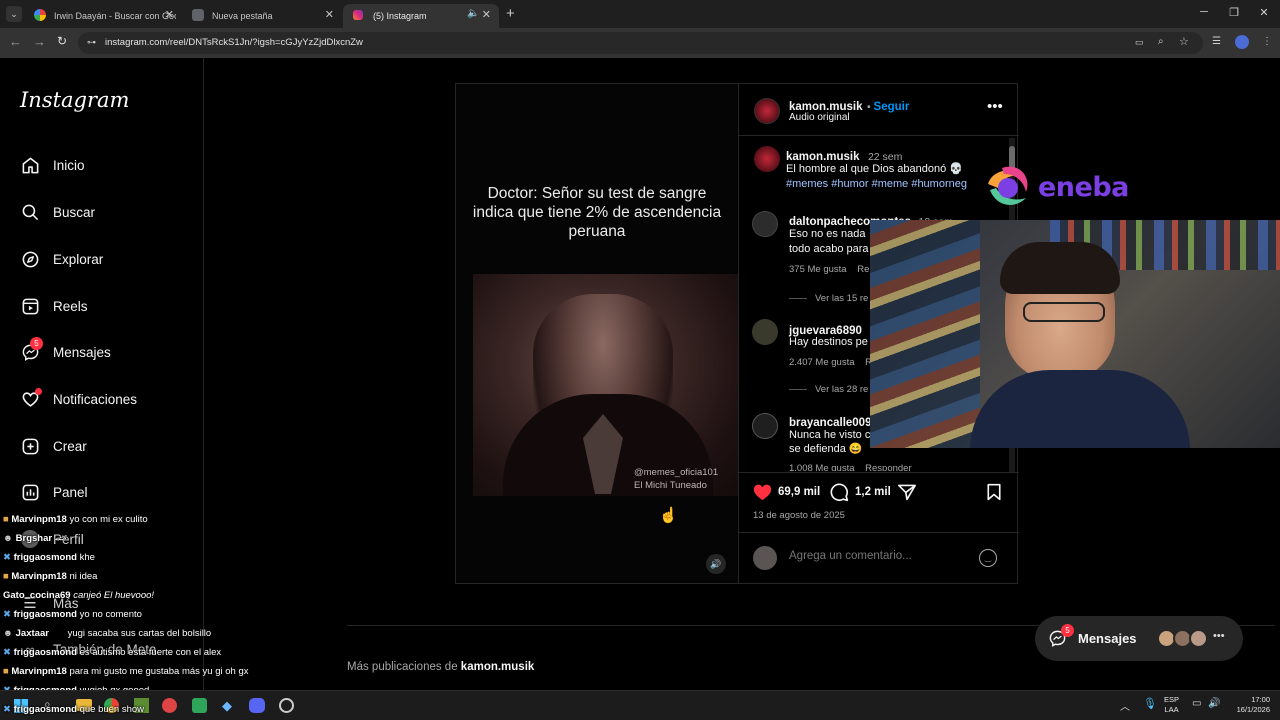 The image size is (1280, 720). I want to click on more-posts-author: kamon.musik, so click(498, 667).